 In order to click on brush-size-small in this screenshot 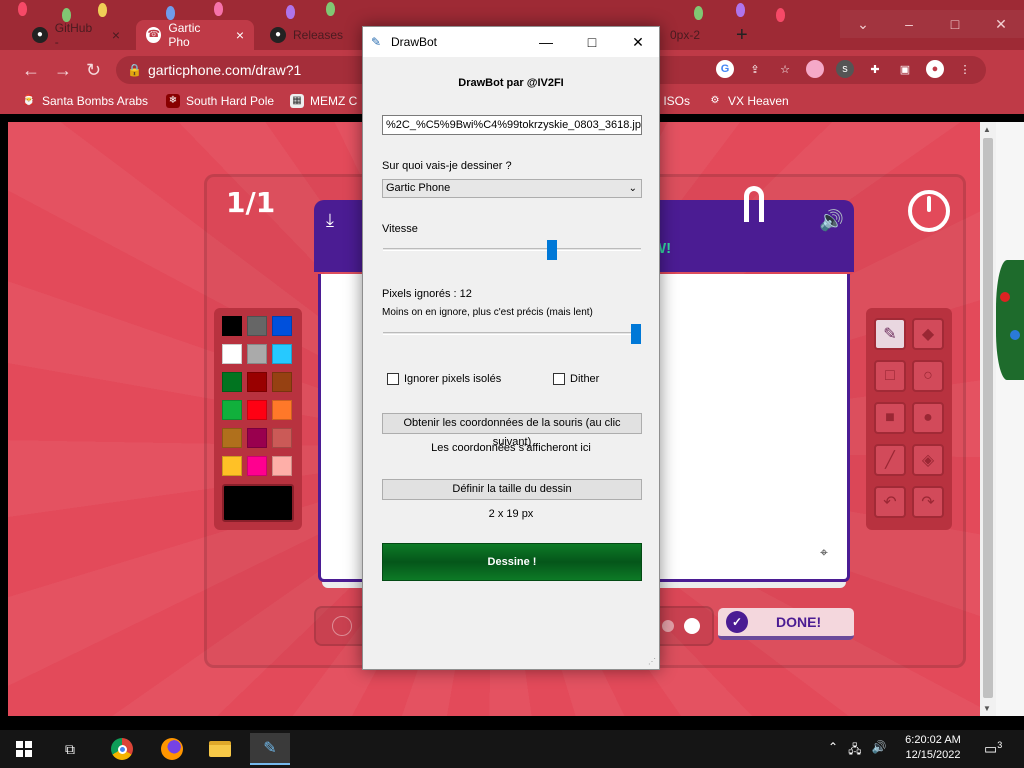, I will do `click(342, 626)`.